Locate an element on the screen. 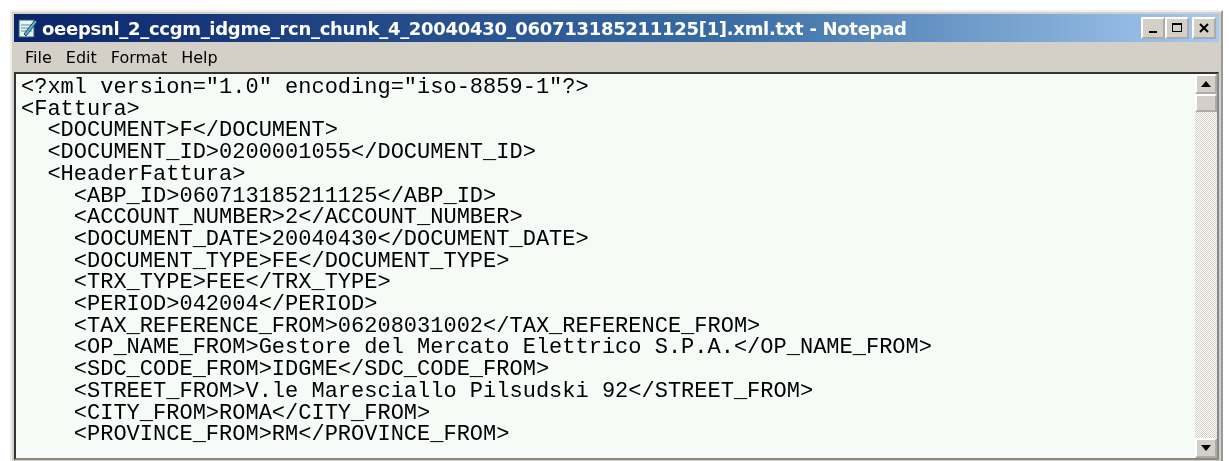 Image resolution: width=1229 pixels, height=461 pixels. minimize-icon is located at coordinates (1153, 32).